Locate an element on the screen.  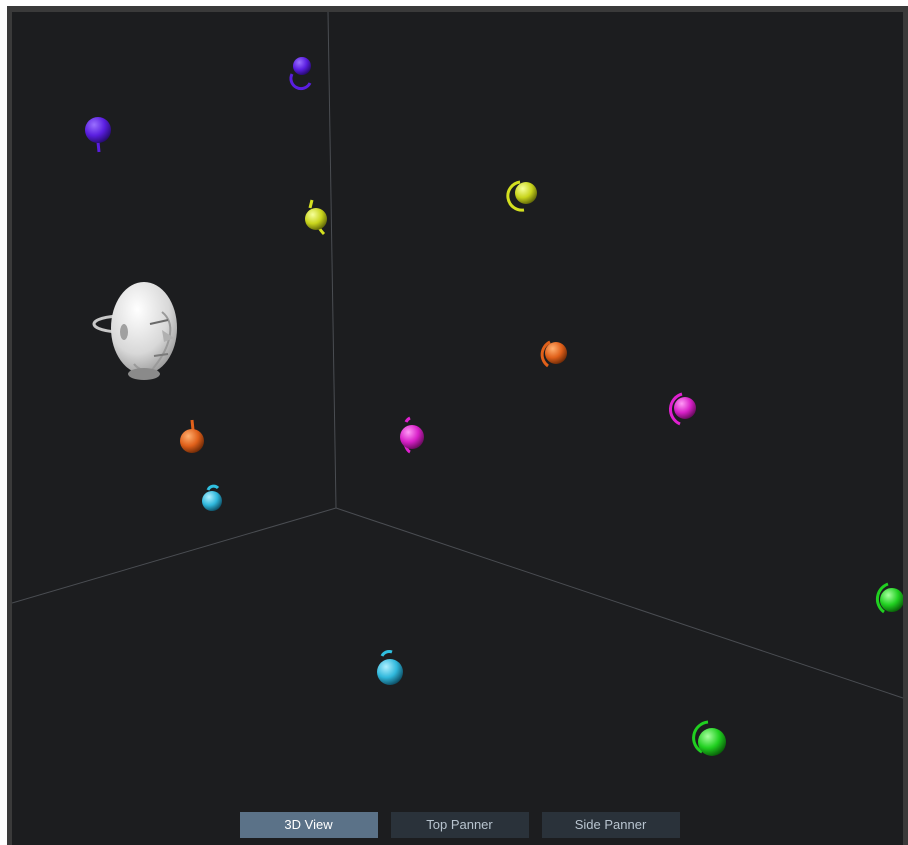
listener-head-icon is located at coordinates (134, 331).